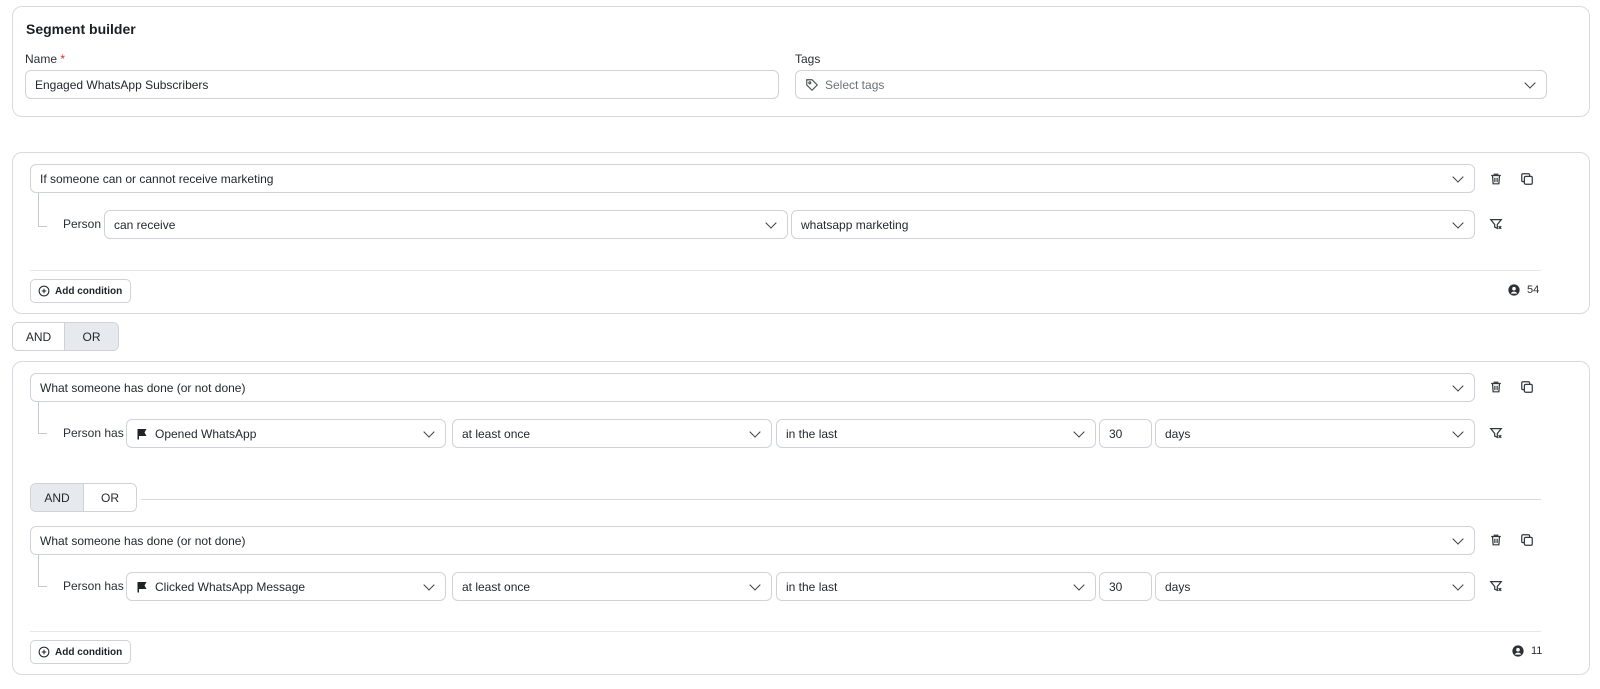 This screenshot has height=689, width=1600. Describe the element at coordinates (82, 224) in the screenshot. I see `row-label: Person` at that location.